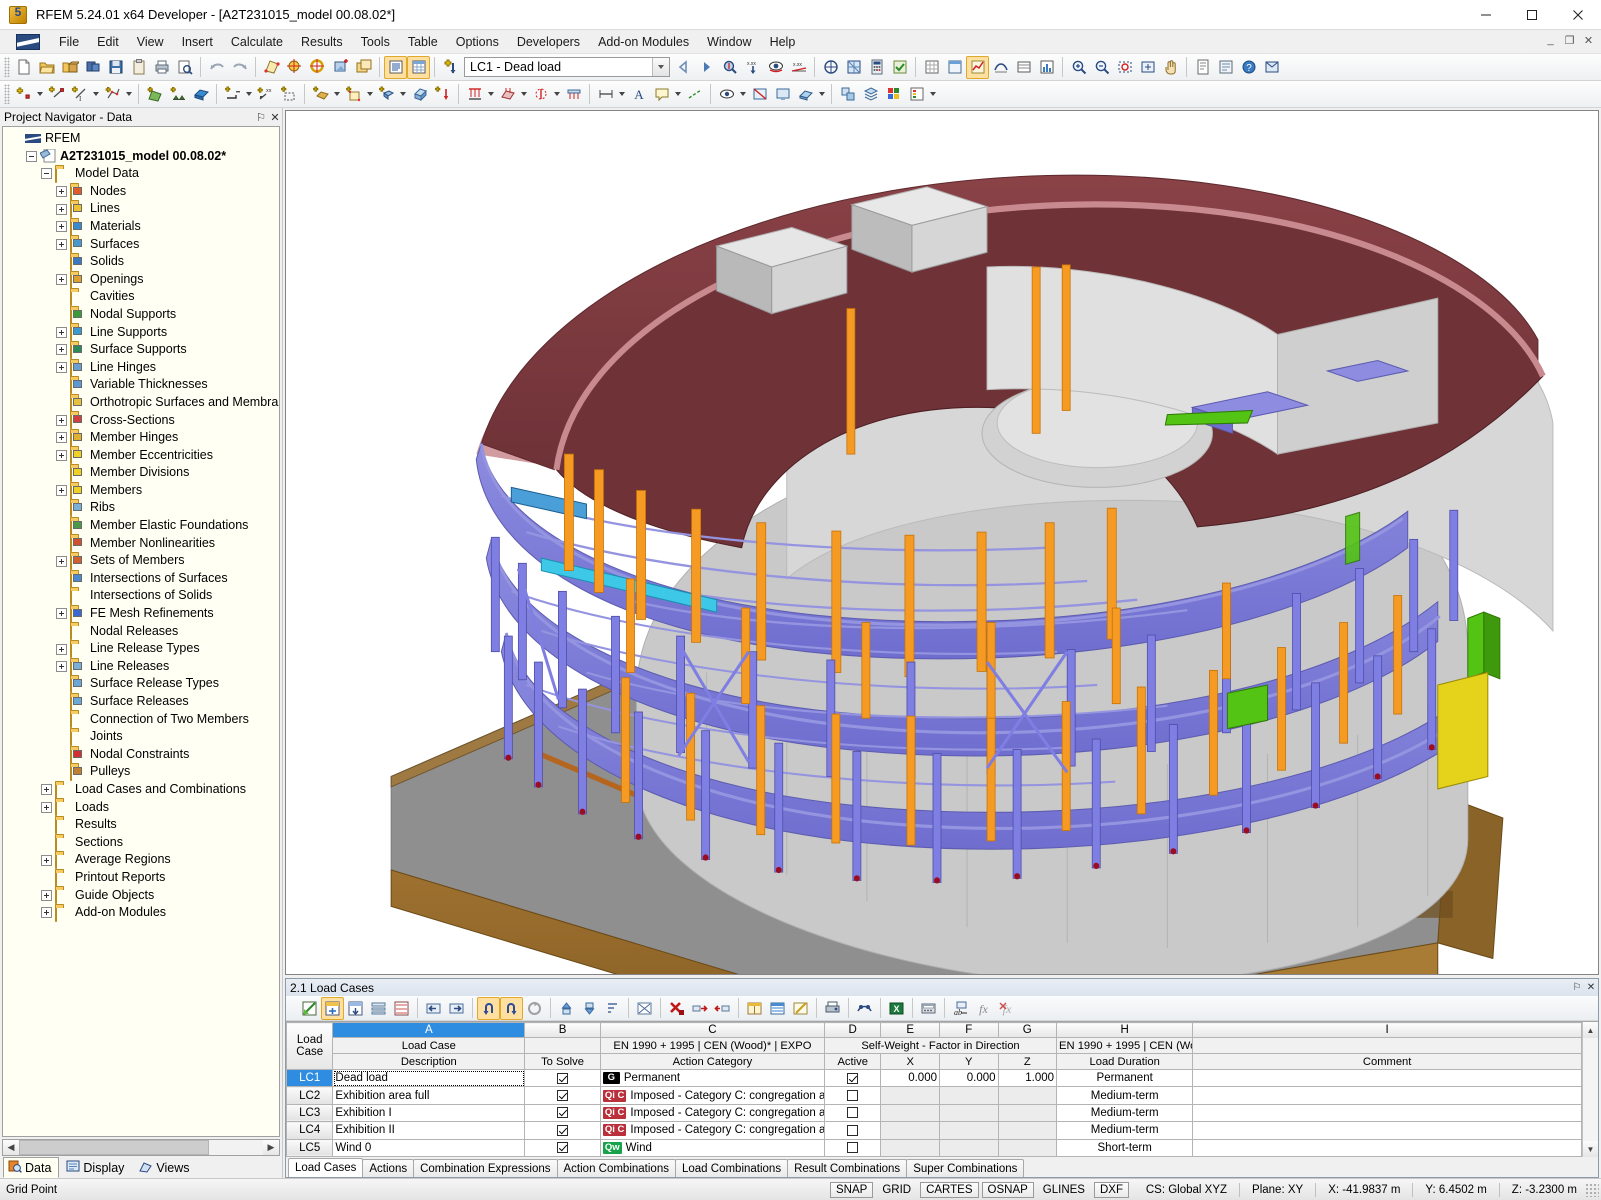 The height and width of the screenshot is (1200, 1601). Describe the element at coordinates (403, 94) in the screenshot. I see `cross-section-dropdown-arrow-icon` at that location.